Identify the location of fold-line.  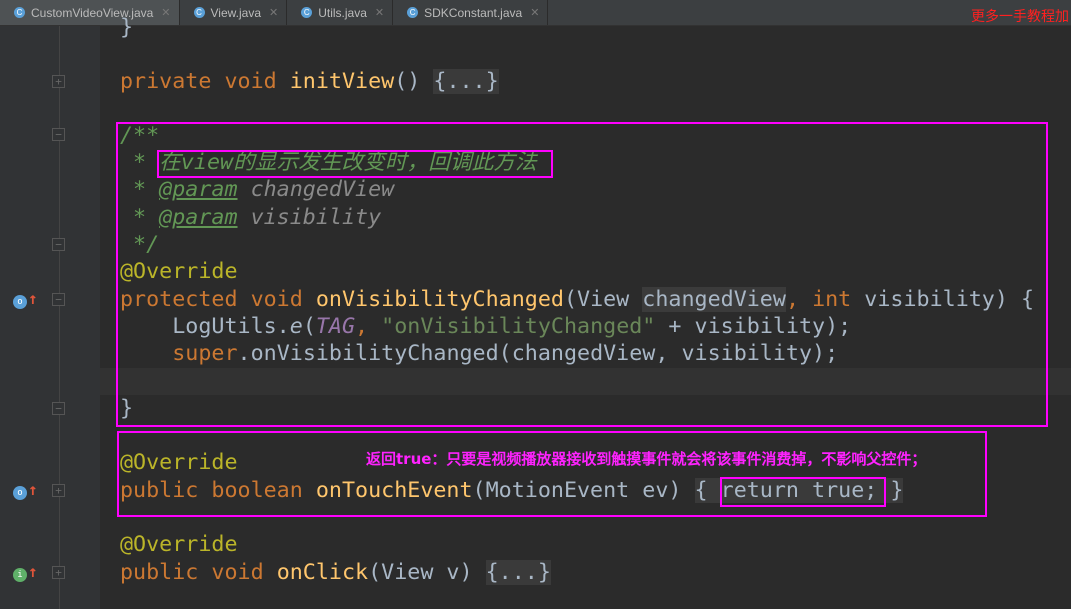
(59, 317).